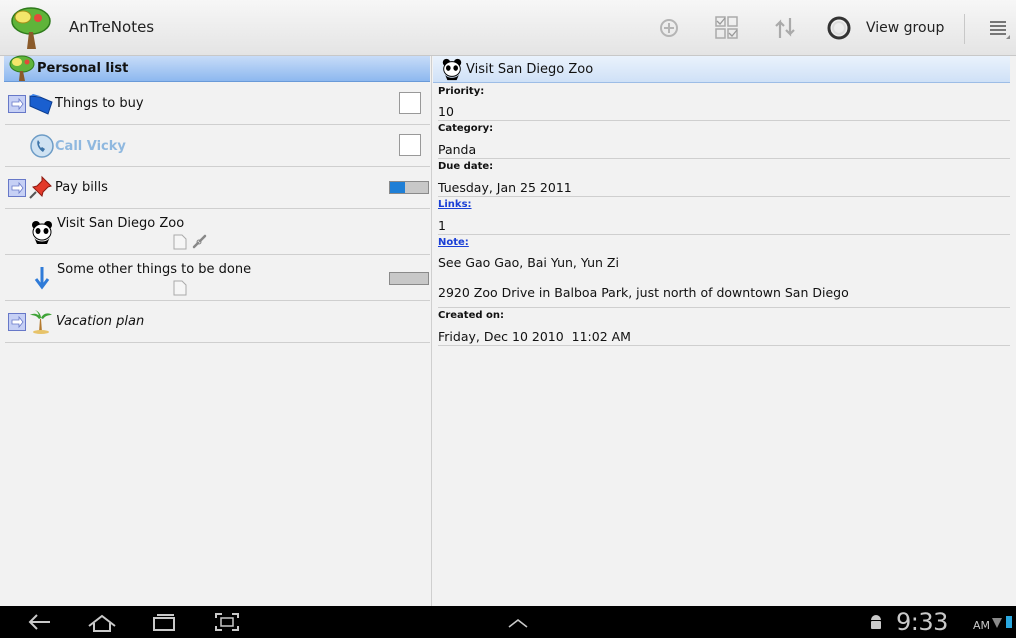 The image size is (1016, 638). Describe the element at coordinates (508, 28) in the screenshot. I see `action-bar: AnTreNotes View group` at that location.